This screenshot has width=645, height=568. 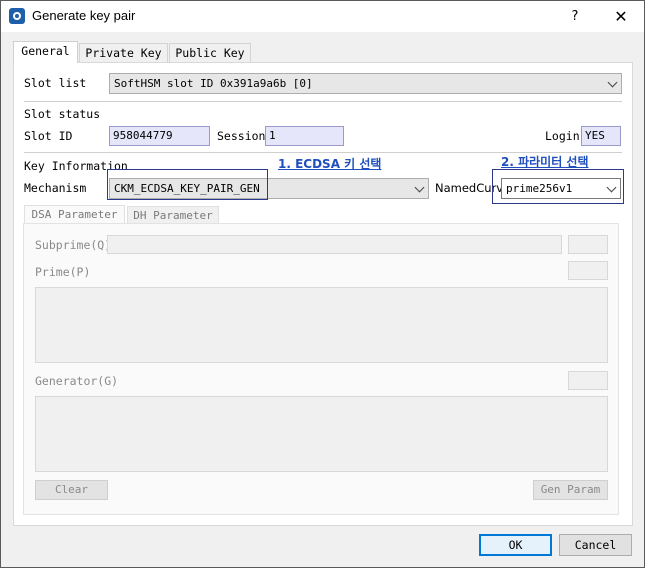 What do you see at coordinates (74, 214) in the screenshot?
I see `tab-dsa-parameter: DSA Parameter` at bounding box center [74, 214].